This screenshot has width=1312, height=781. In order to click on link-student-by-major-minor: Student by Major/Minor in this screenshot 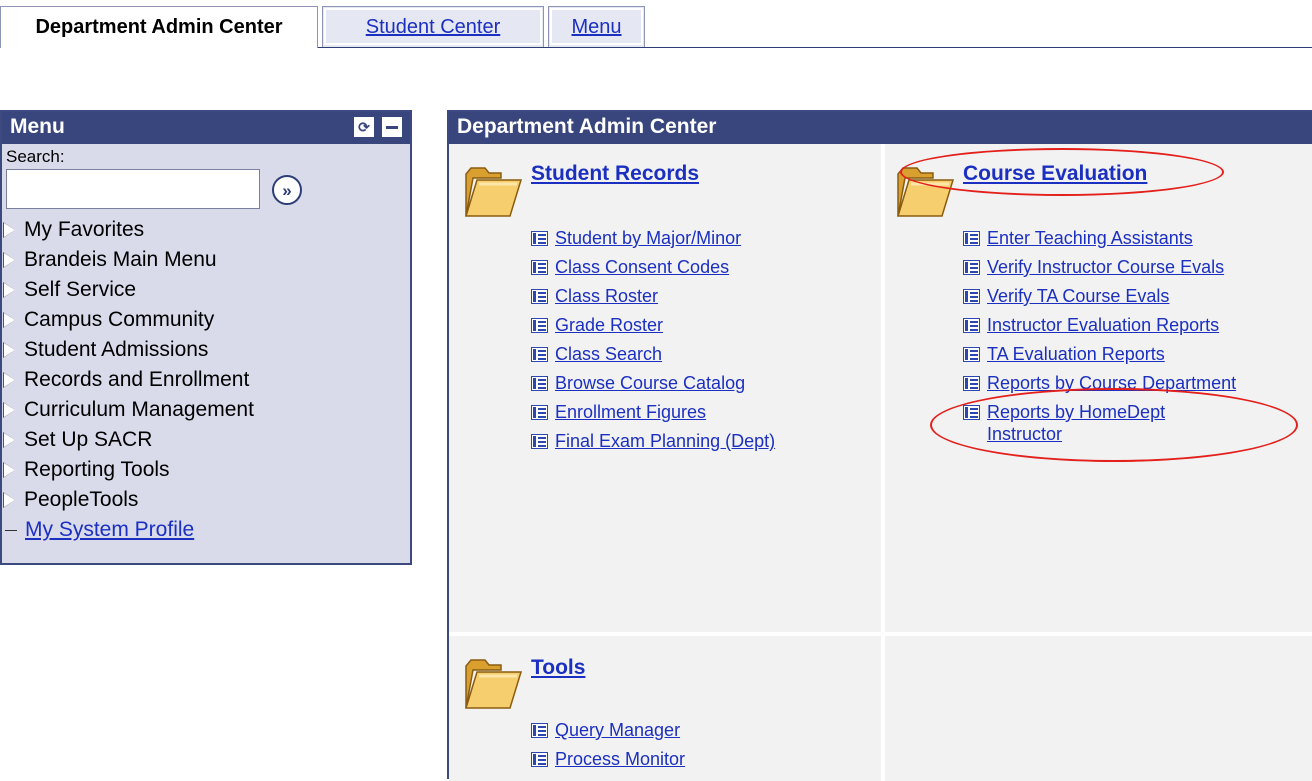, I will do `click(653, 241)`.